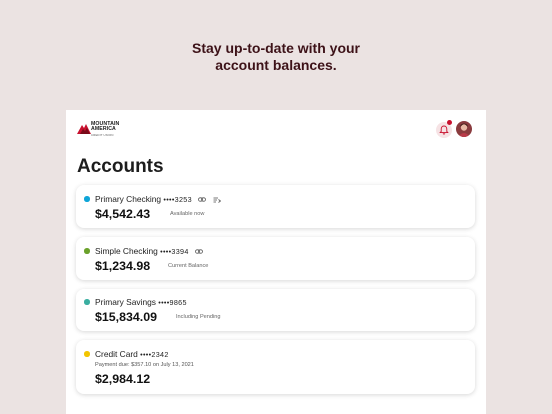 The width and height of the screenshot is (552, 414). I want to click on user-avatar-icon, so click(464, 129).